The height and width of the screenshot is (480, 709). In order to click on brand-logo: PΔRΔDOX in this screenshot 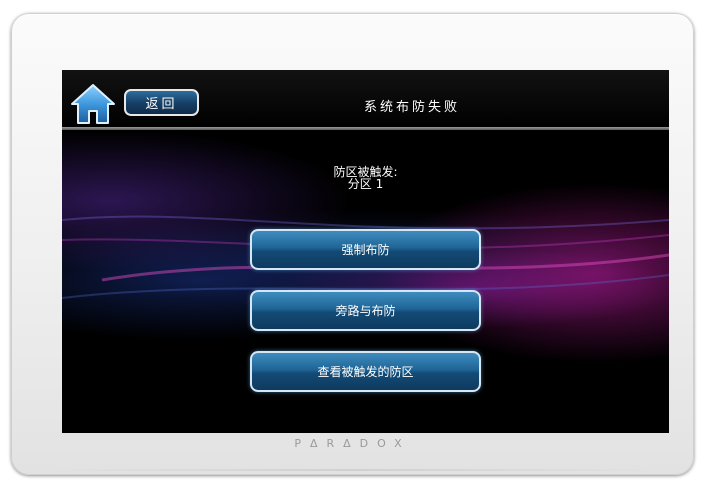, I will do `click(352, 443)`.